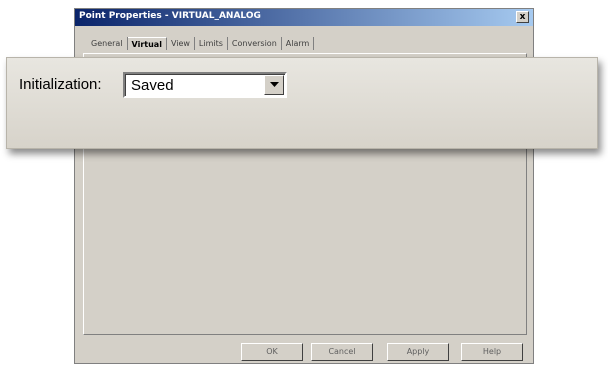 The image size is (608, 366). Describe the element at coordinates (522, 17) in the screenshot. I see `close-button: x` at that location.